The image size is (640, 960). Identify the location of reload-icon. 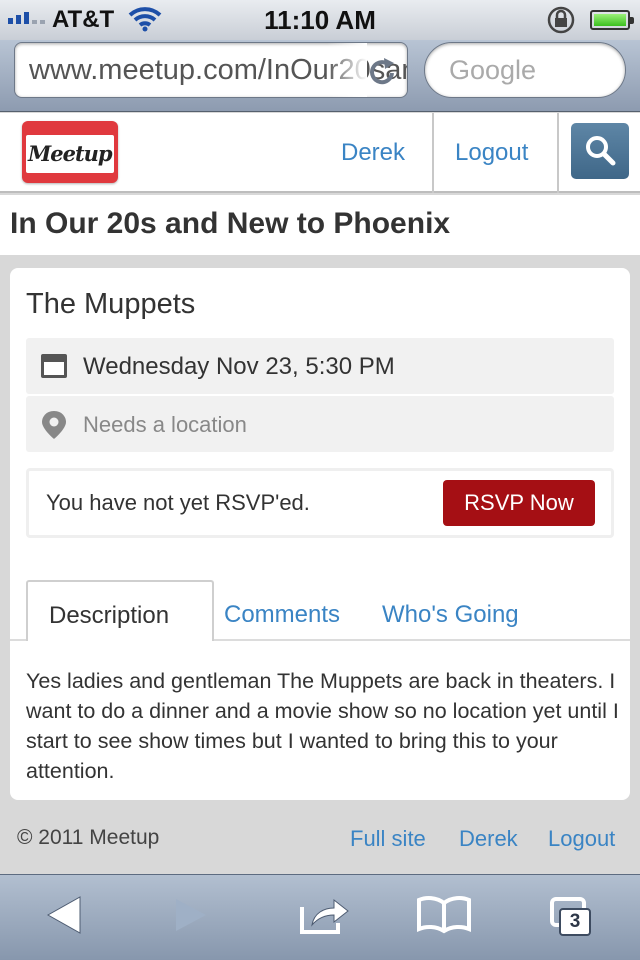
(383, 72).